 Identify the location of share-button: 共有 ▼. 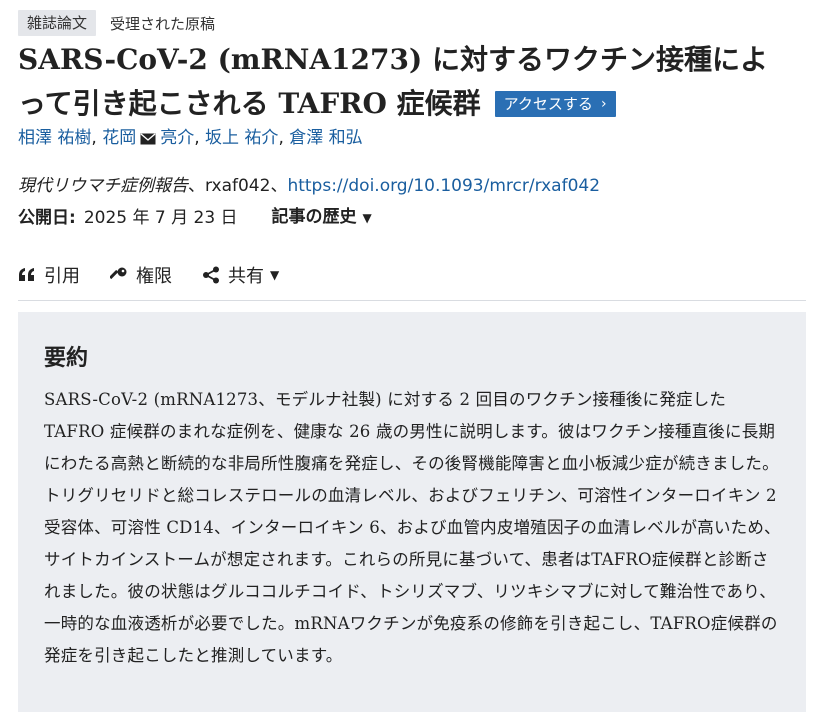
(240, 275).